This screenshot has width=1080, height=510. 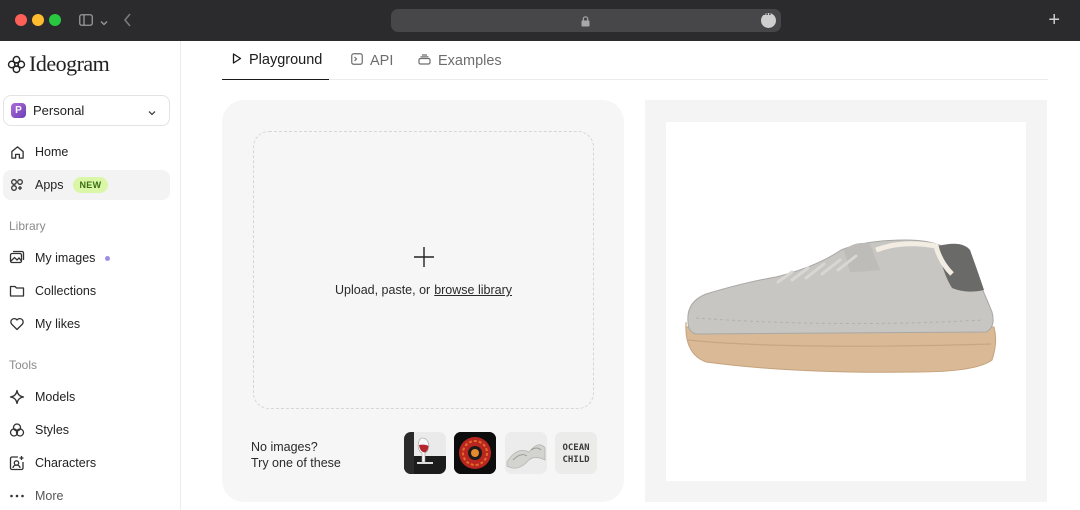 I want to click on heart-icon, so click(x=17, y=324).